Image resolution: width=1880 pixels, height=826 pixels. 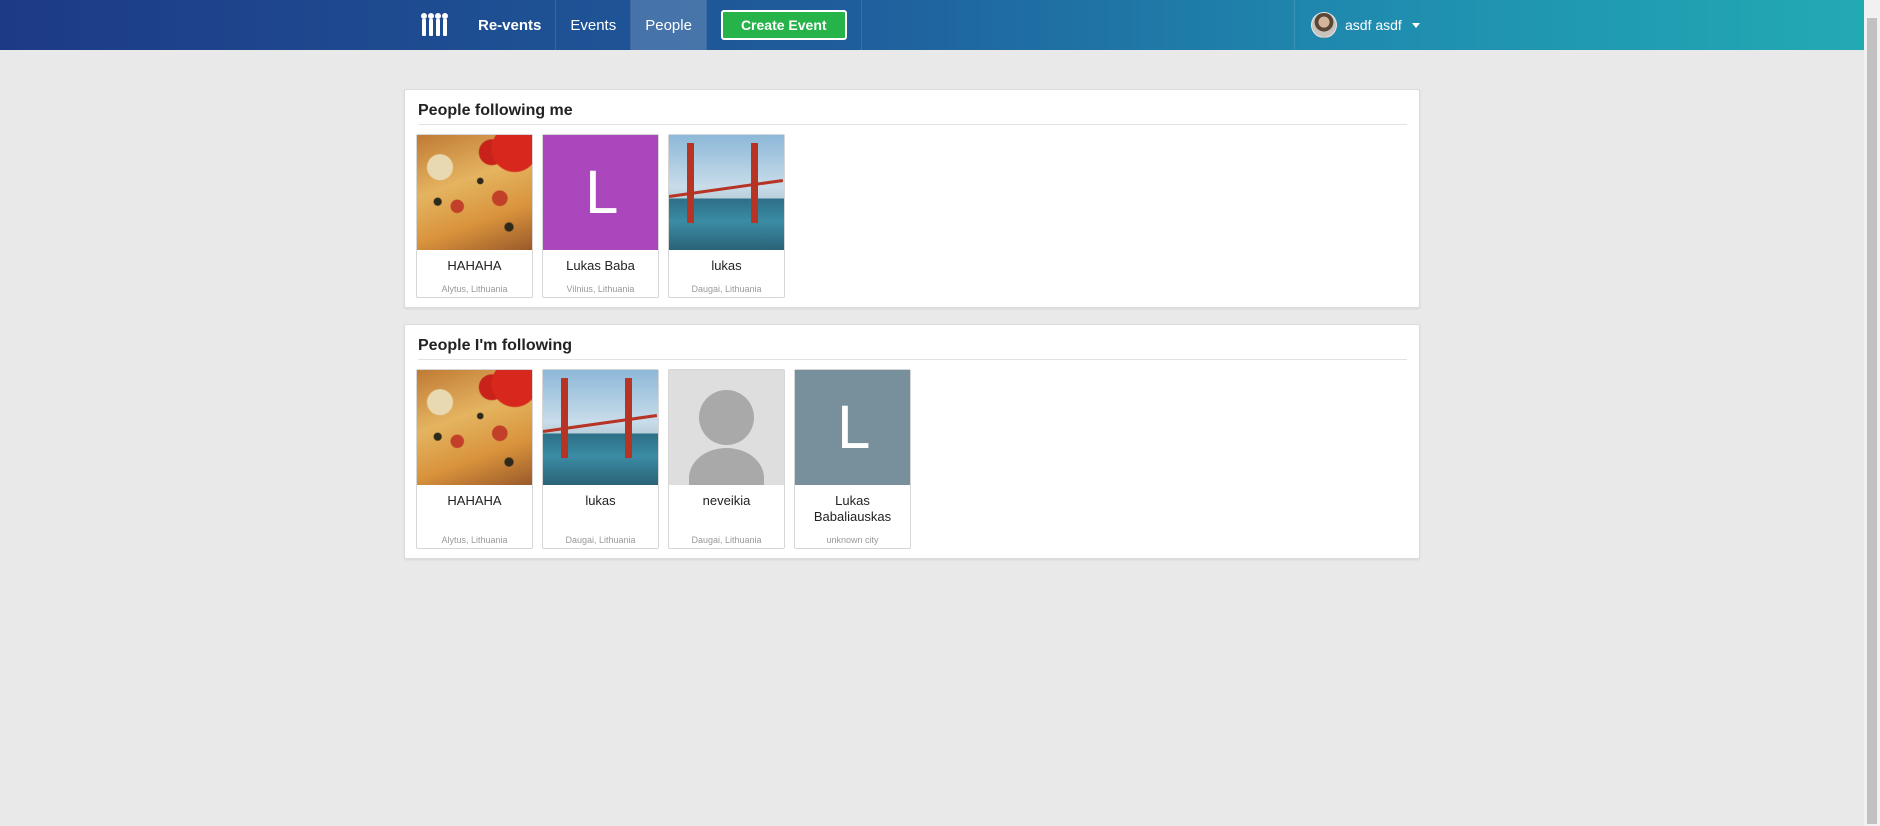 I want to click on avatar-body, so click(x=726, y=466).